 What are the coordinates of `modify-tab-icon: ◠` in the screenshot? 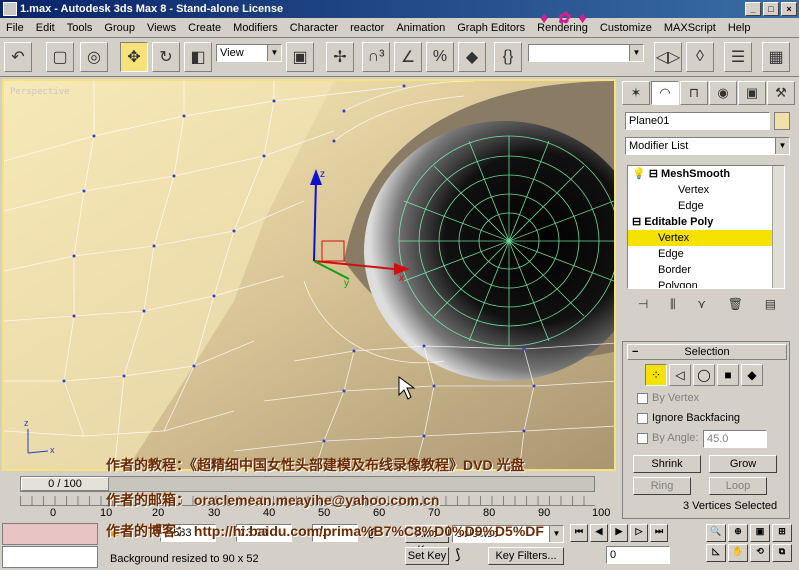 It's located at (665, 93).